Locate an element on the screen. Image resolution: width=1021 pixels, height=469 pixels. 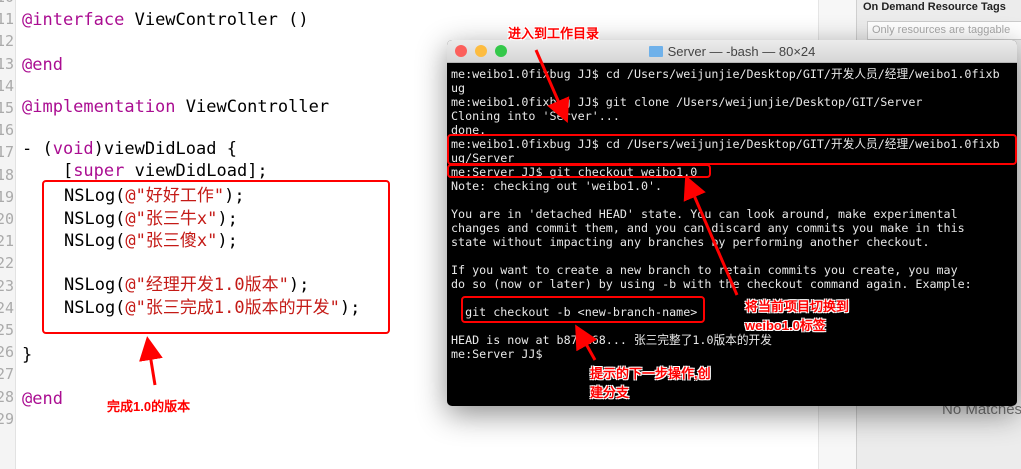
code-line-17: - (void)viewDidLoad { is located at coordinates (129, 149).